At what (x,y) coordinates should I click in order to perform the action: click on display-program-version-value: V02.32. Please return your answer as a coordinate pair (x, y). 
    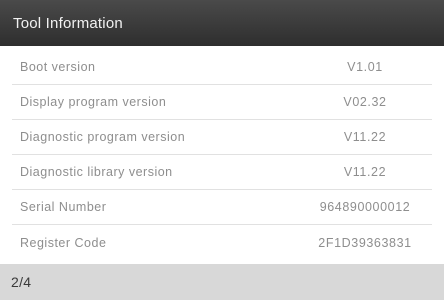
    Looking at the image, I should click on (365, 102).